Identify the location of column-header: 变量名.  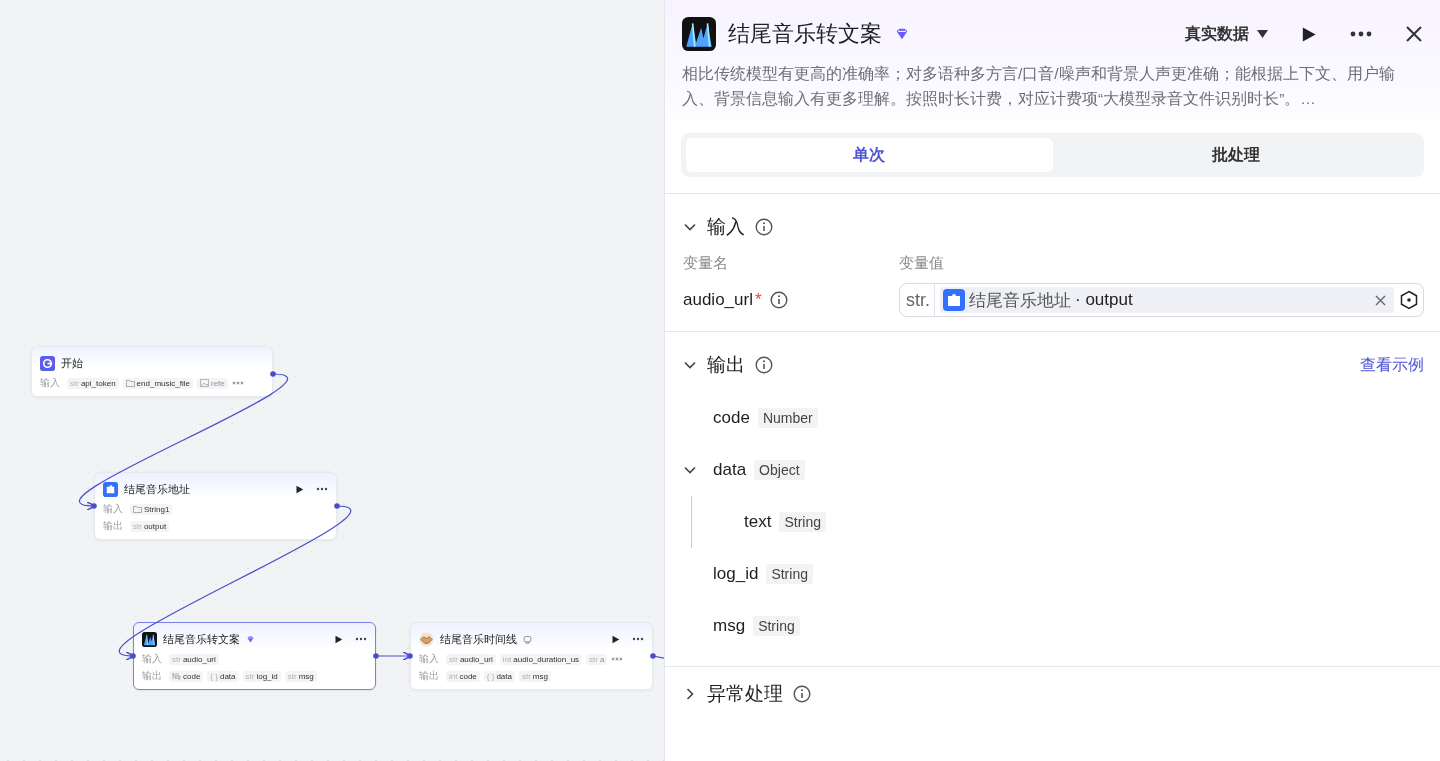
(706, 263).